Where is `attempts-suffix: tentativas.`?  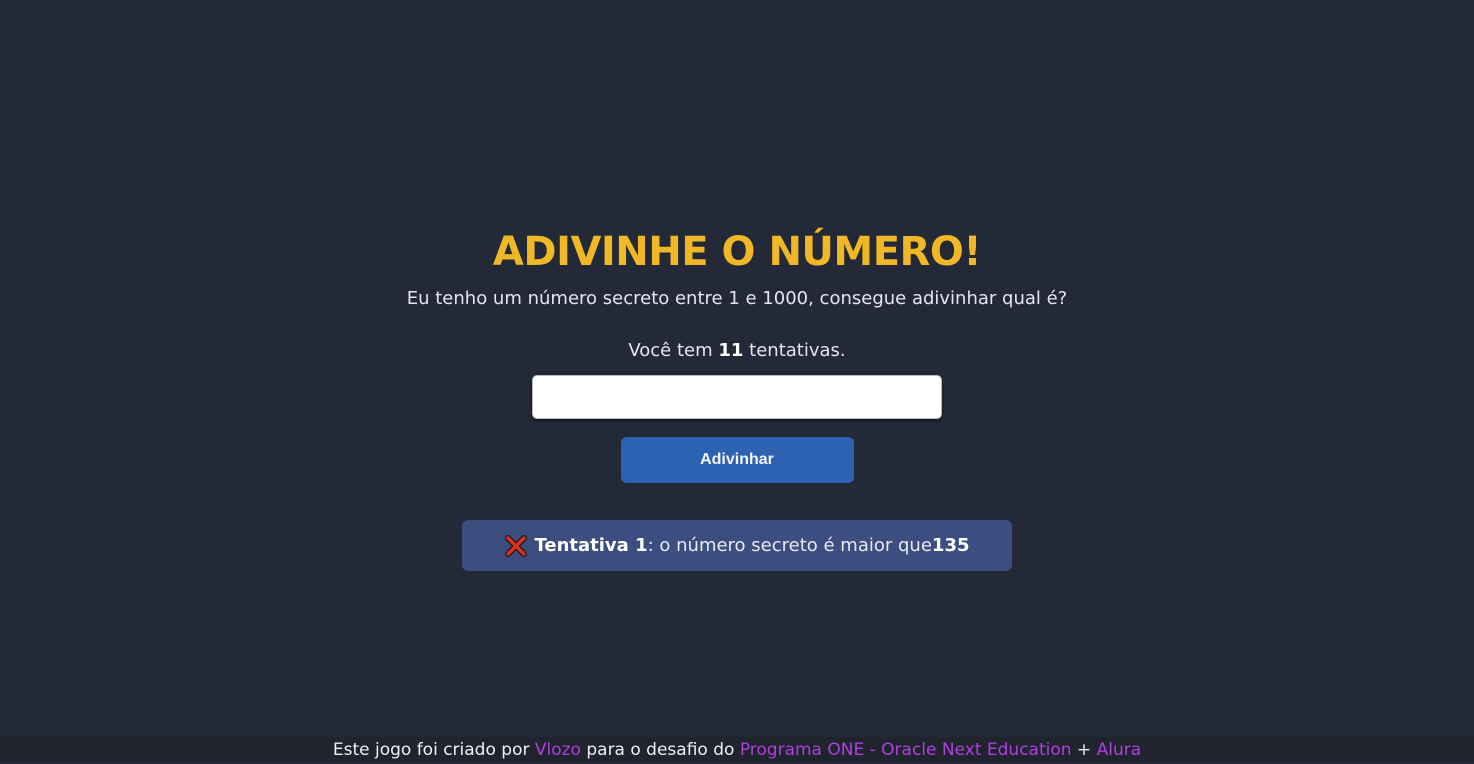
attempts-suffix: tentativas. is located at coordinates (794, 350).